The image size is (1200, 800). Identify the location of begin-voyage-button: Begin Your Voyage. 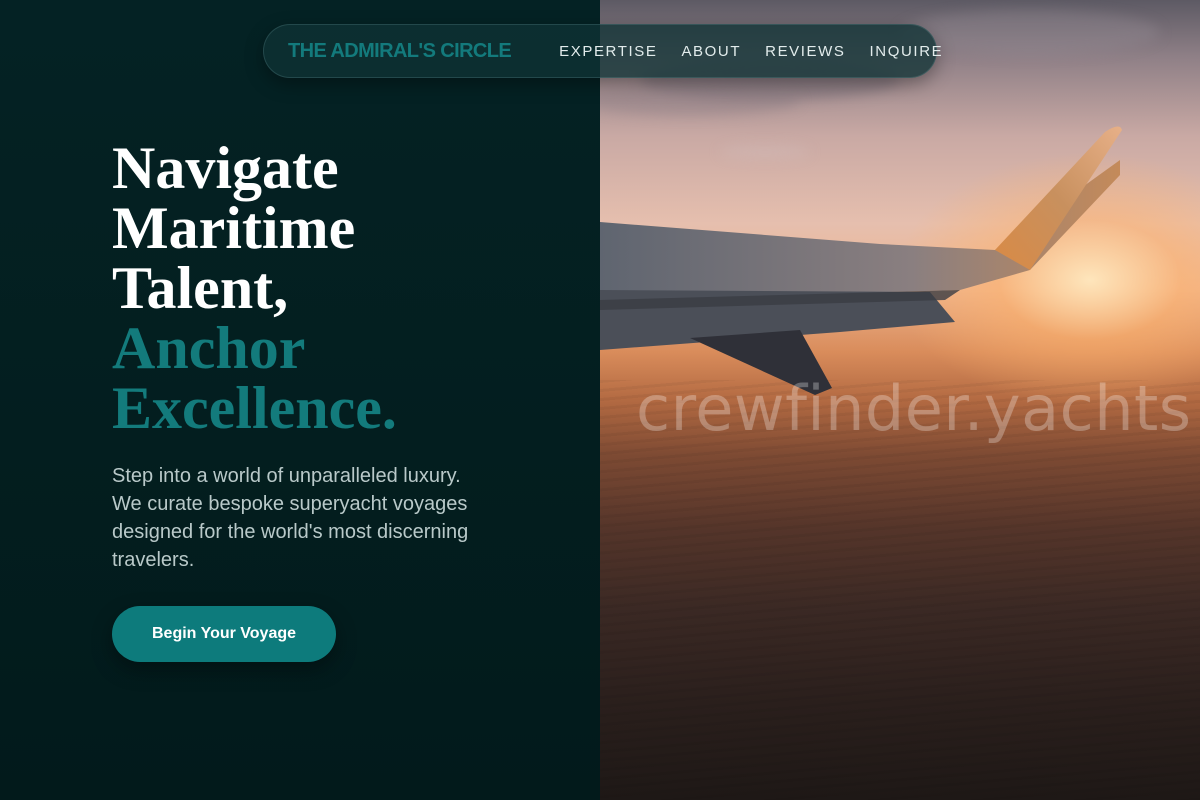
(224, 634).